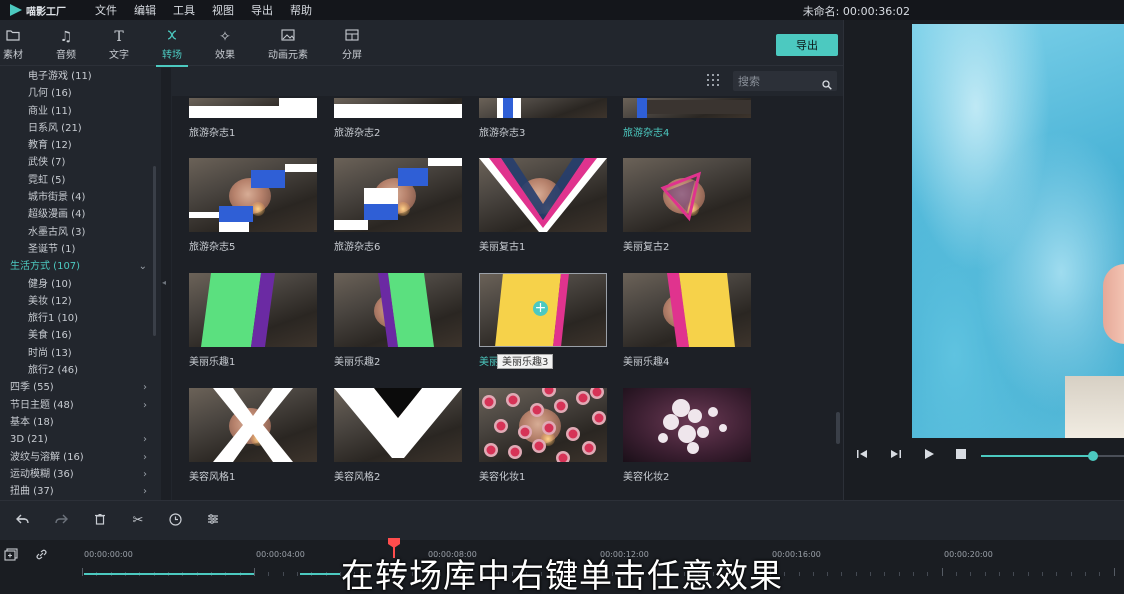 This screenshot has width=1124, height=594. What do you see at coordinates (184, 10) in the screenshot?
I see `menu-tools: 工具` at bounding box center [184, 10].